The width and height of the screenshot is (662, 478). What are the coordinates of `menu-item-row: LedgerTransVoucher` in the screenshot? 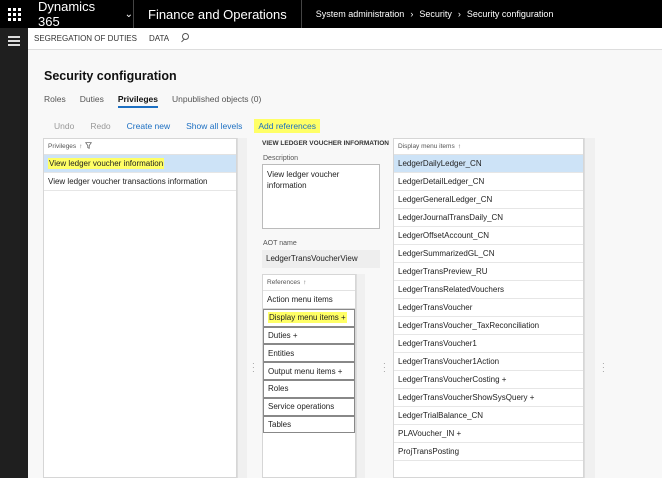 It's located at (488, 308).